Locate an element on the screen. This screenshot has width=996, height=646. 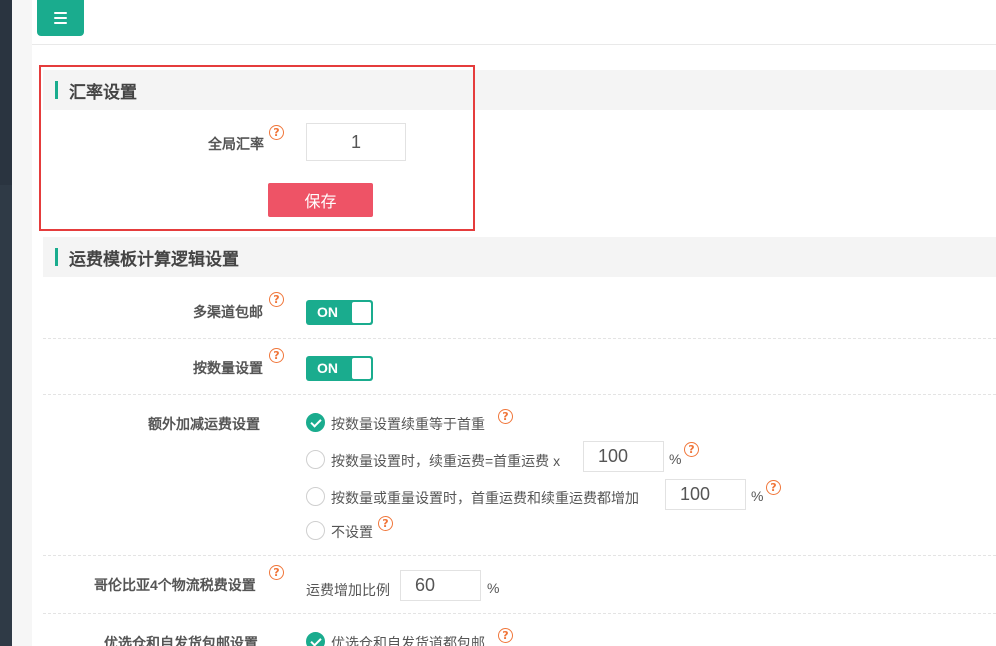
left-sidebar-edge is located at coordinates (6, 323).